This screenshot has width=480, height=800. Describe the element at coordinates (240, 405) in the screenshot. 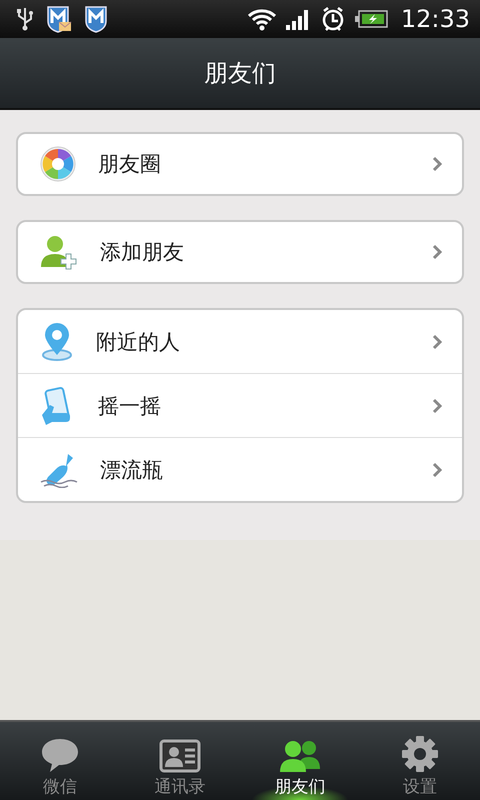

I see `menu-item: 摇一摇` at that location.